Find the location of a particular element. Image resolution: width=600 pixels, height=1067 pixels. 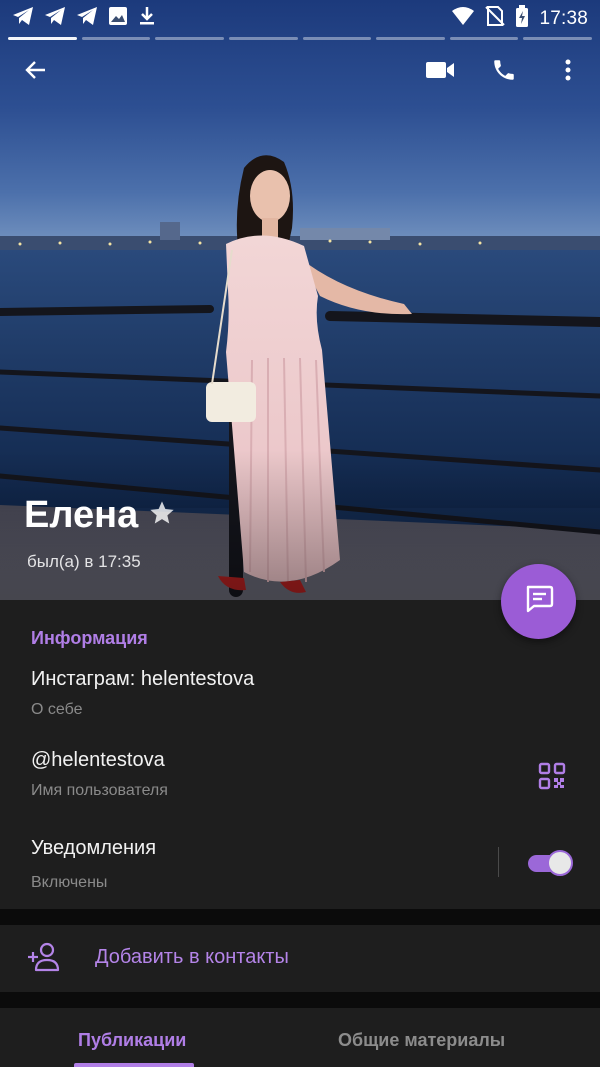

bio-text: Инстаграм: helentestova is located at coordinates (142, 679).